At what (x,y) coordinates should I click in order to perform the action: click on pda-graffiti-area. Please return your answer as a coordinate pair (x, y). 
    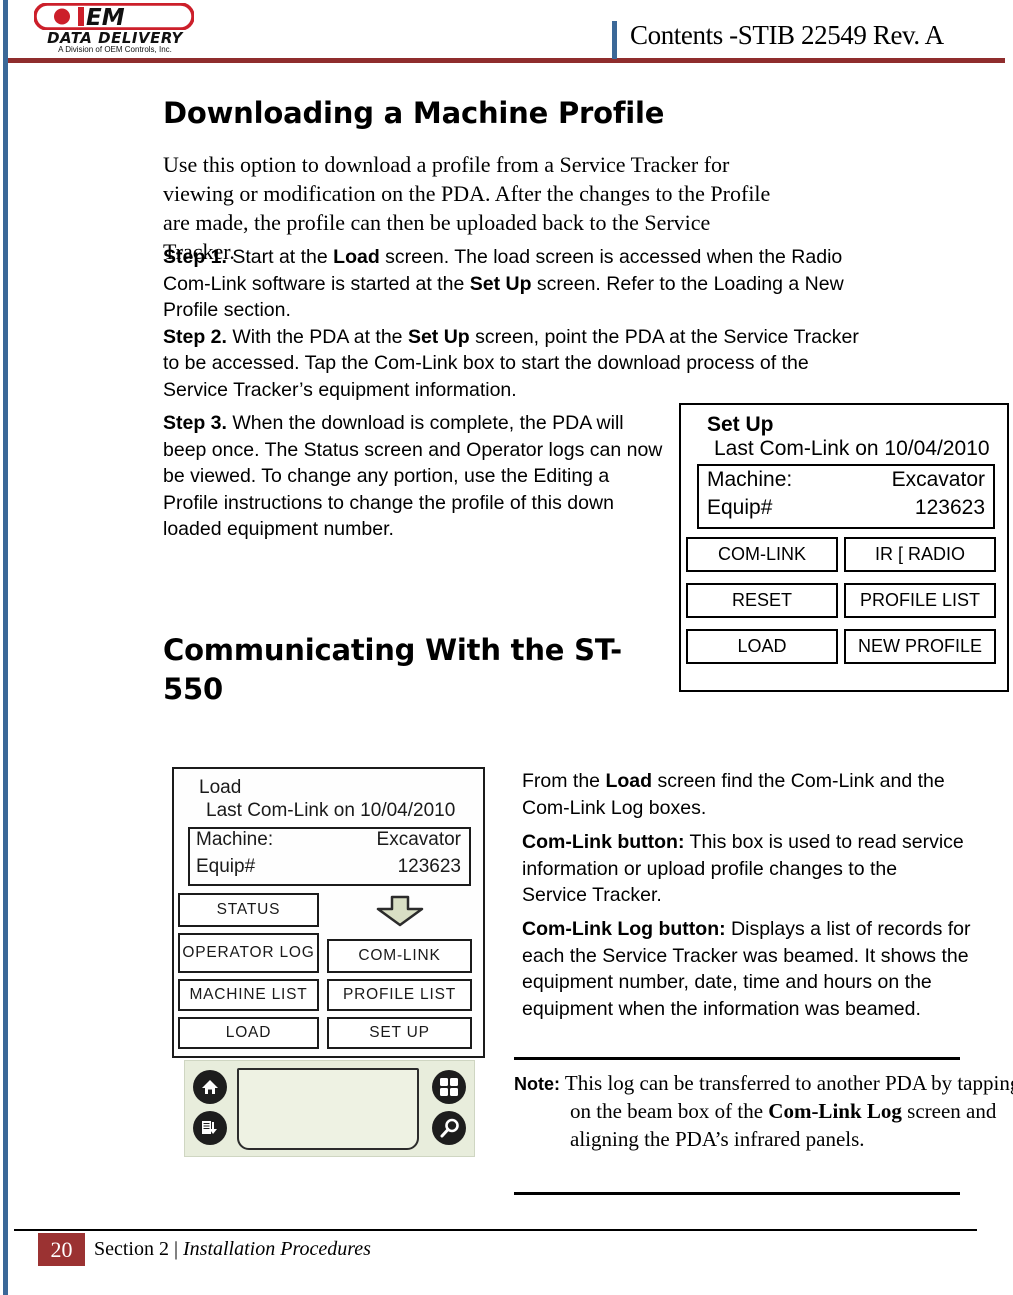
    Looking at the image, I should click on (328, 1109).